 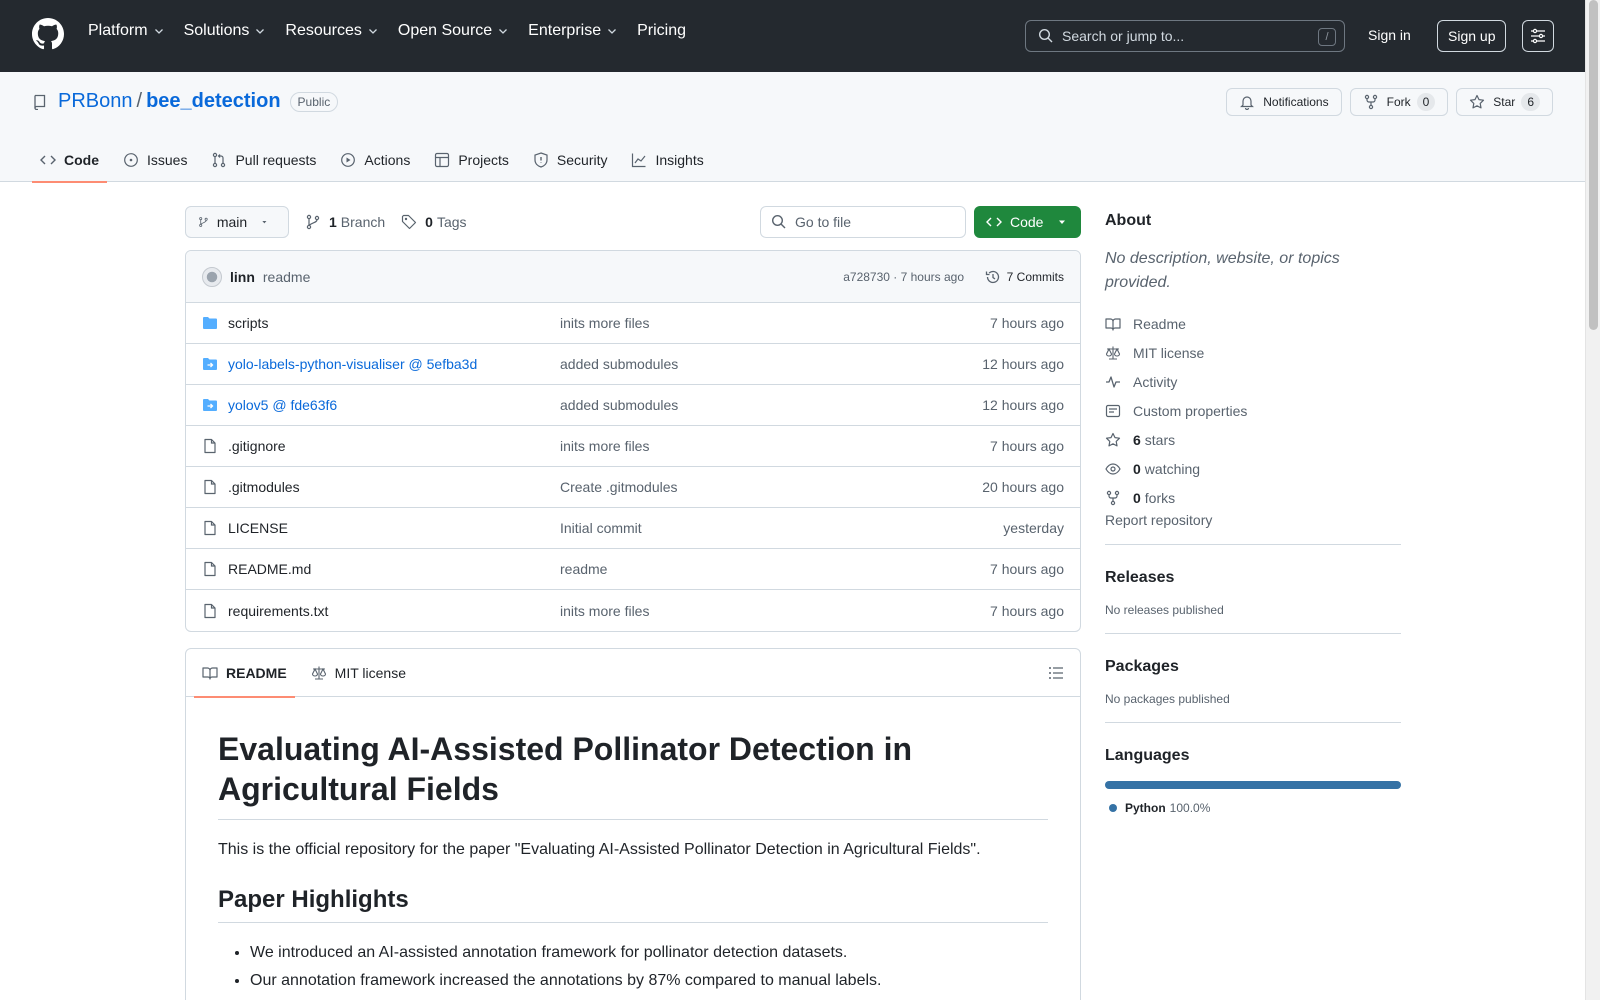 I want to click on sidebar-link-stars: 6 stars, so click(x=1253, y=439).